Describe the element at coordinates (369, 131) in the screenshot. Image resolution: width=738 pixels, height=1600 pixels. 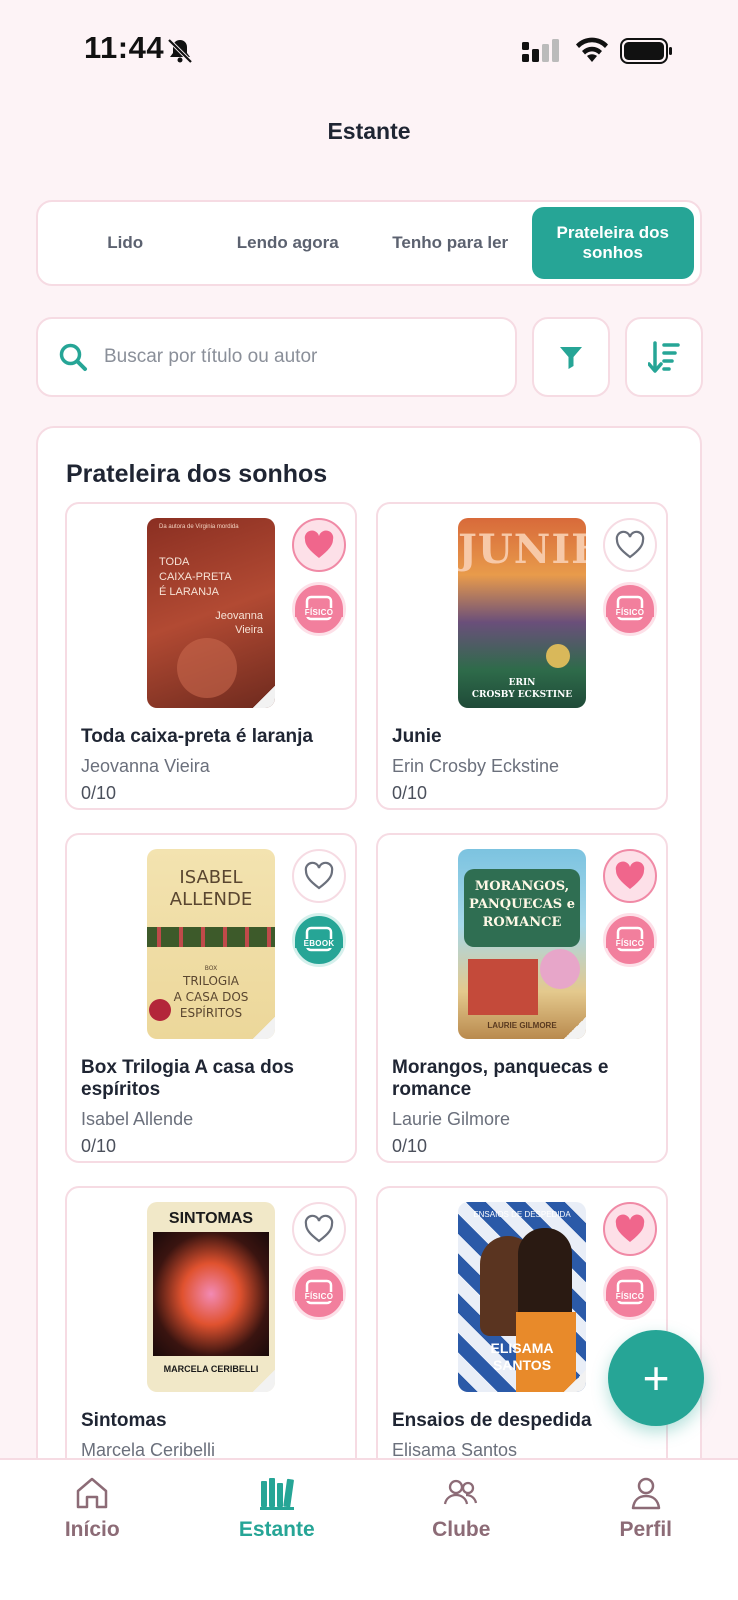
I see `page-title: Estante` at that location.